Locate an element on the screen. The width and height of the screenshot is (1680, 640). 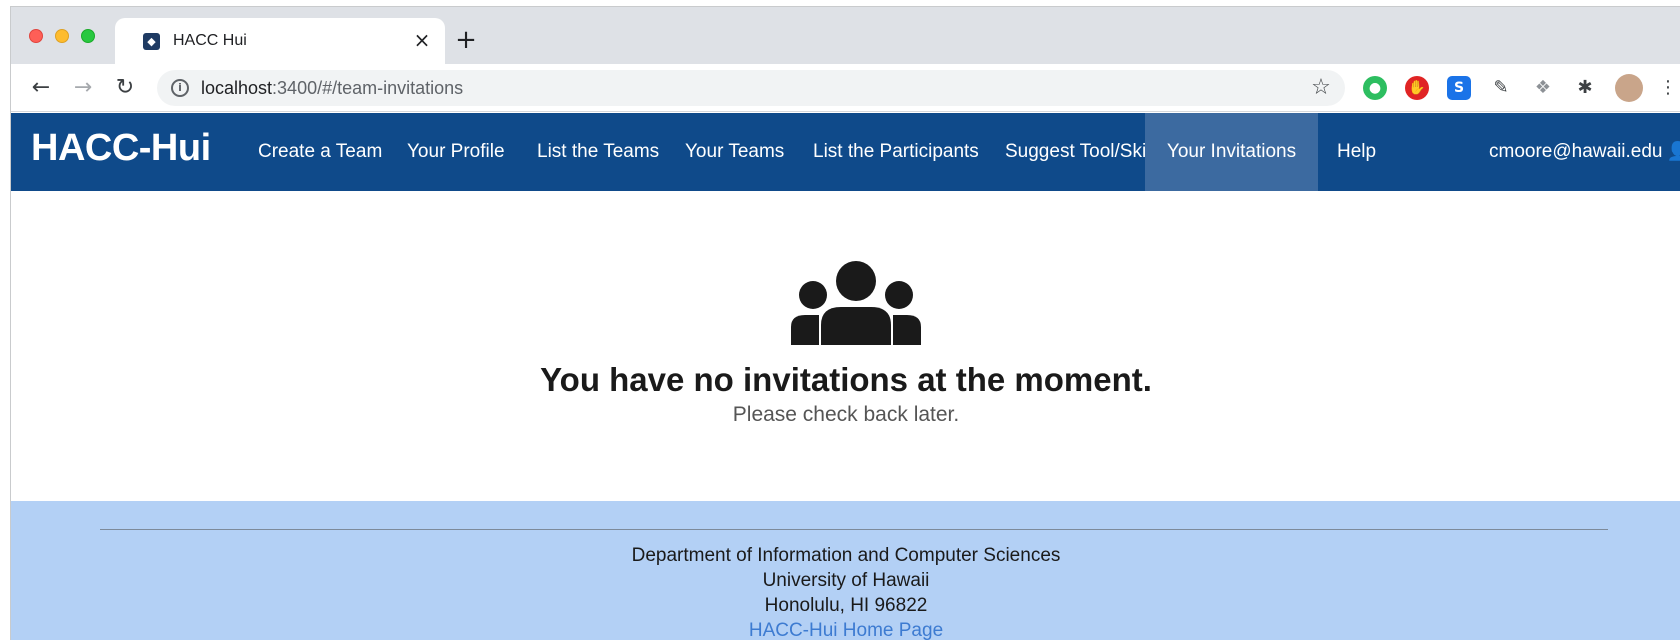
tab-close-icon: × is located at coordinates (422, 40).